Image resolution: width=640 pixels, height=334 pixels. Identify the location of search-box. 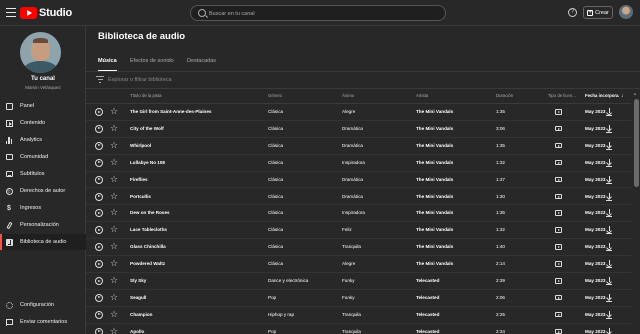
(318, 13).